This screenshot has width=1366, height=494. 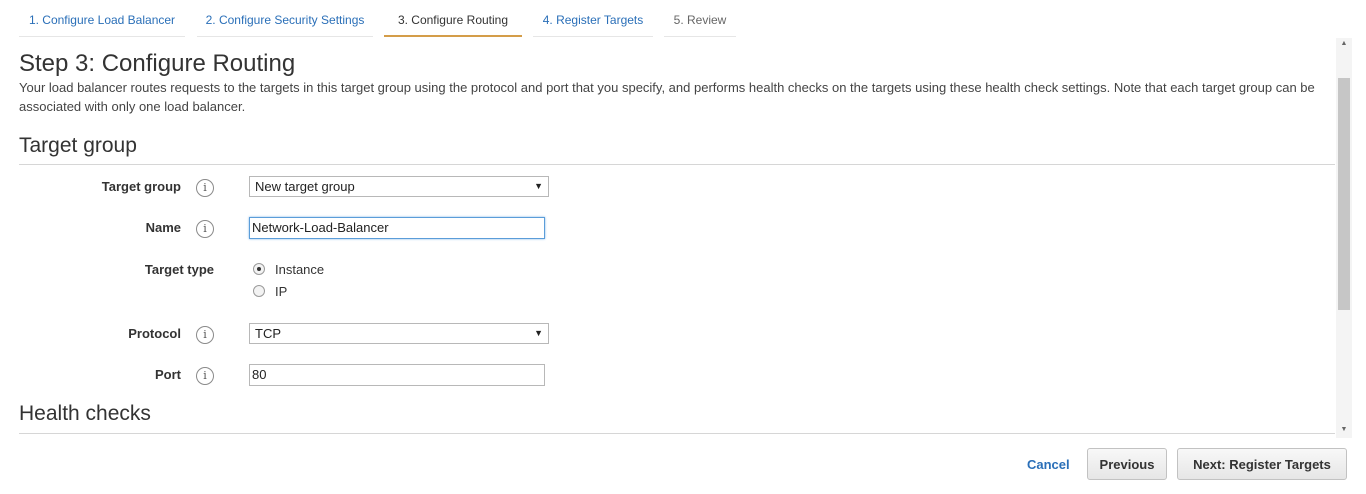 What do you see at coordinates (593, 18) in the screenshot?
I see `tab-register-targets: 4. Register Targets` at bounding box center [593, 18].